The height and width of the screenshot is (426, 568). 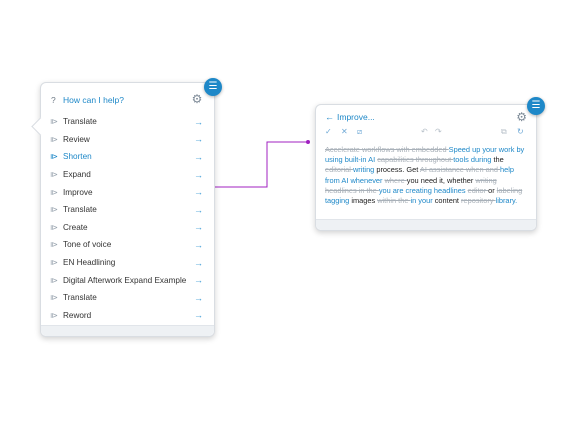 What do you see at coordinates (328, 131) in the screenshot?
I see `accept-icon: ✓` at bounding box center [328, 131].